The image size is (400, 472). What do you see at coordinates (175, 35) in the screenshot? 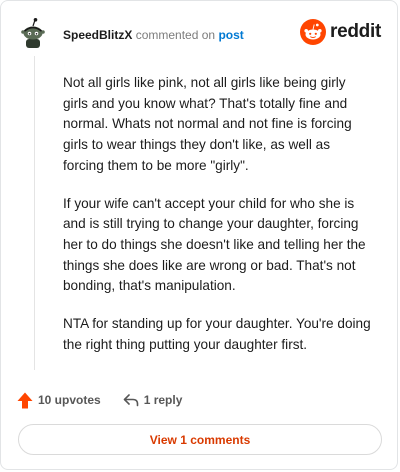
I see `byline-action: commented on` at bounding box center [175, 35].